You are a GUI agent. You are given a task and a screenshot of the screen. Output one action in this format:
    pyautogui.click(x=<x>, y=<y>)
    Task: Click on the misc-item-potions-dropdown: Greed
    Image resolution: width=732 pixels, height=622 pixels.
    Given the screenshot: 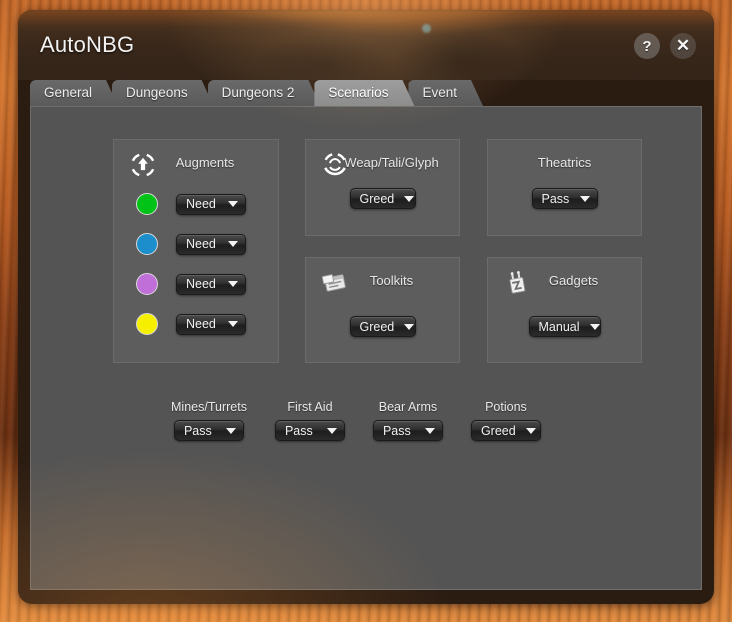 What is the action you would take?
    pyautogui.click(x=505, y=430)
    